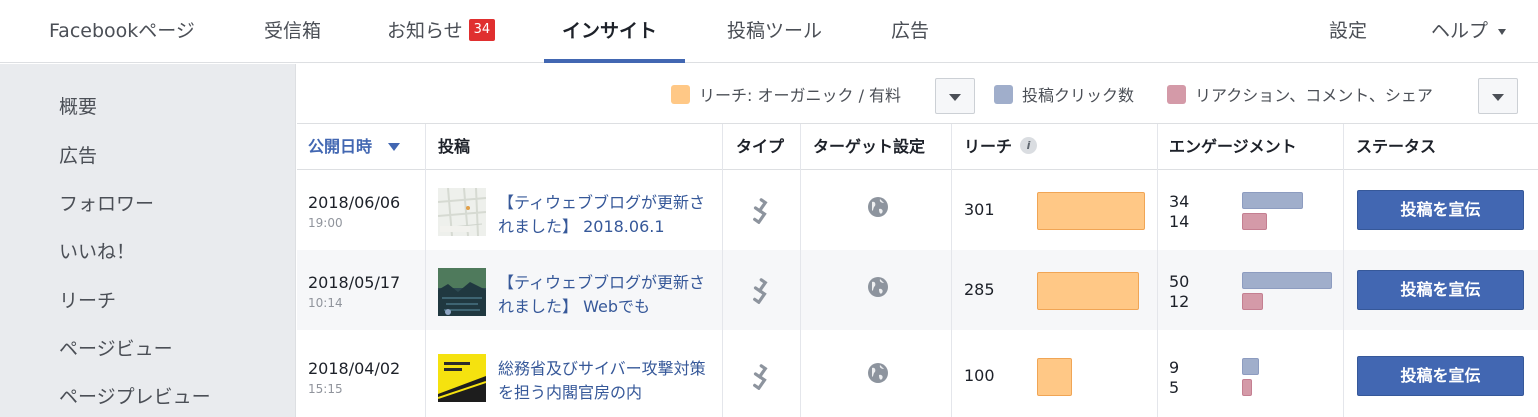 Image resolution: width=1538 pixels, height=417 pixels. What do you see at coordinates (605, 215) in the screenshot?
I see `post-title-link: 【ティウェブブログが更新されました】 2018.06.1` at bounding box center [605, 215].